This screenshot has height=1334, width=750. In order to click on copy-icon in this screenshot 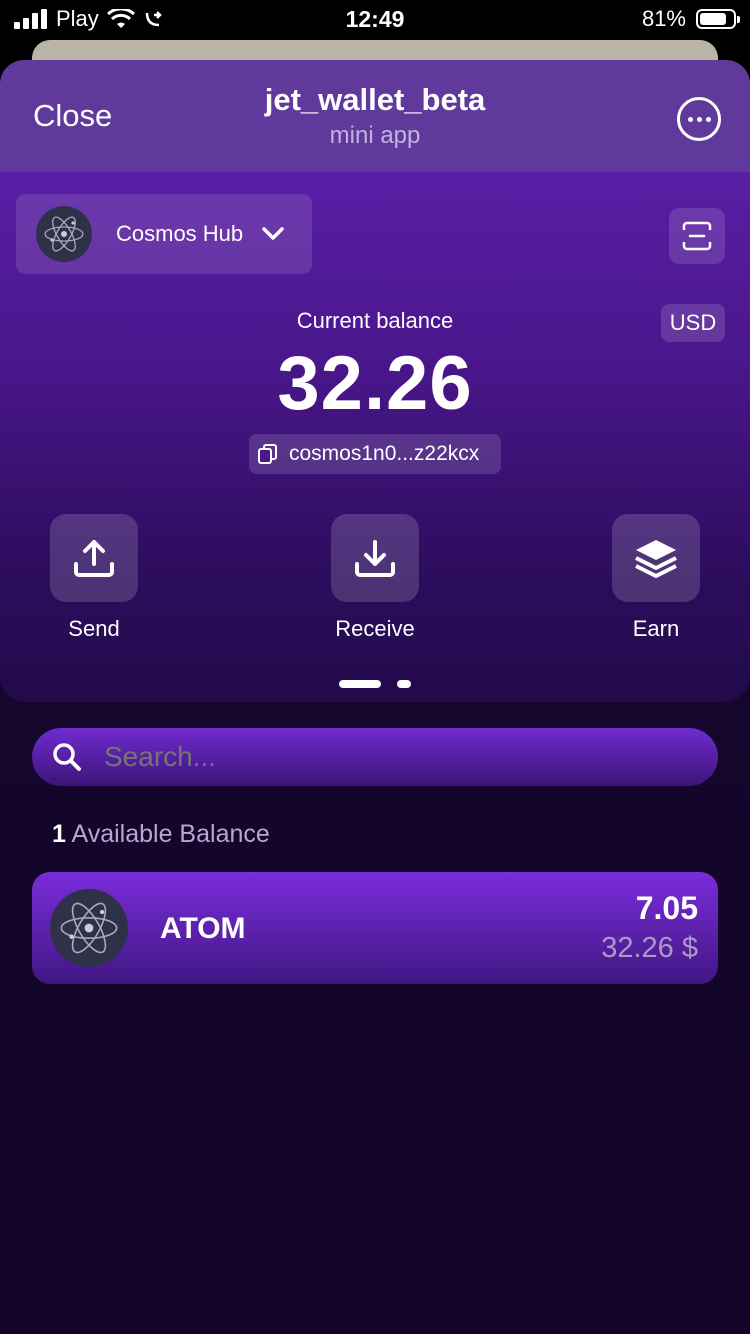, I will do `click(267, 454)`.